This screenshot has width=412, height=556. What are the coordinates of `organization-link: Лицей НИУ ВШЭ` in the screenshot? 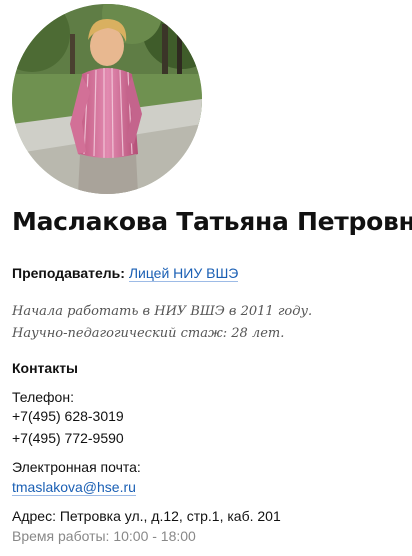 It's located at (183, 273).